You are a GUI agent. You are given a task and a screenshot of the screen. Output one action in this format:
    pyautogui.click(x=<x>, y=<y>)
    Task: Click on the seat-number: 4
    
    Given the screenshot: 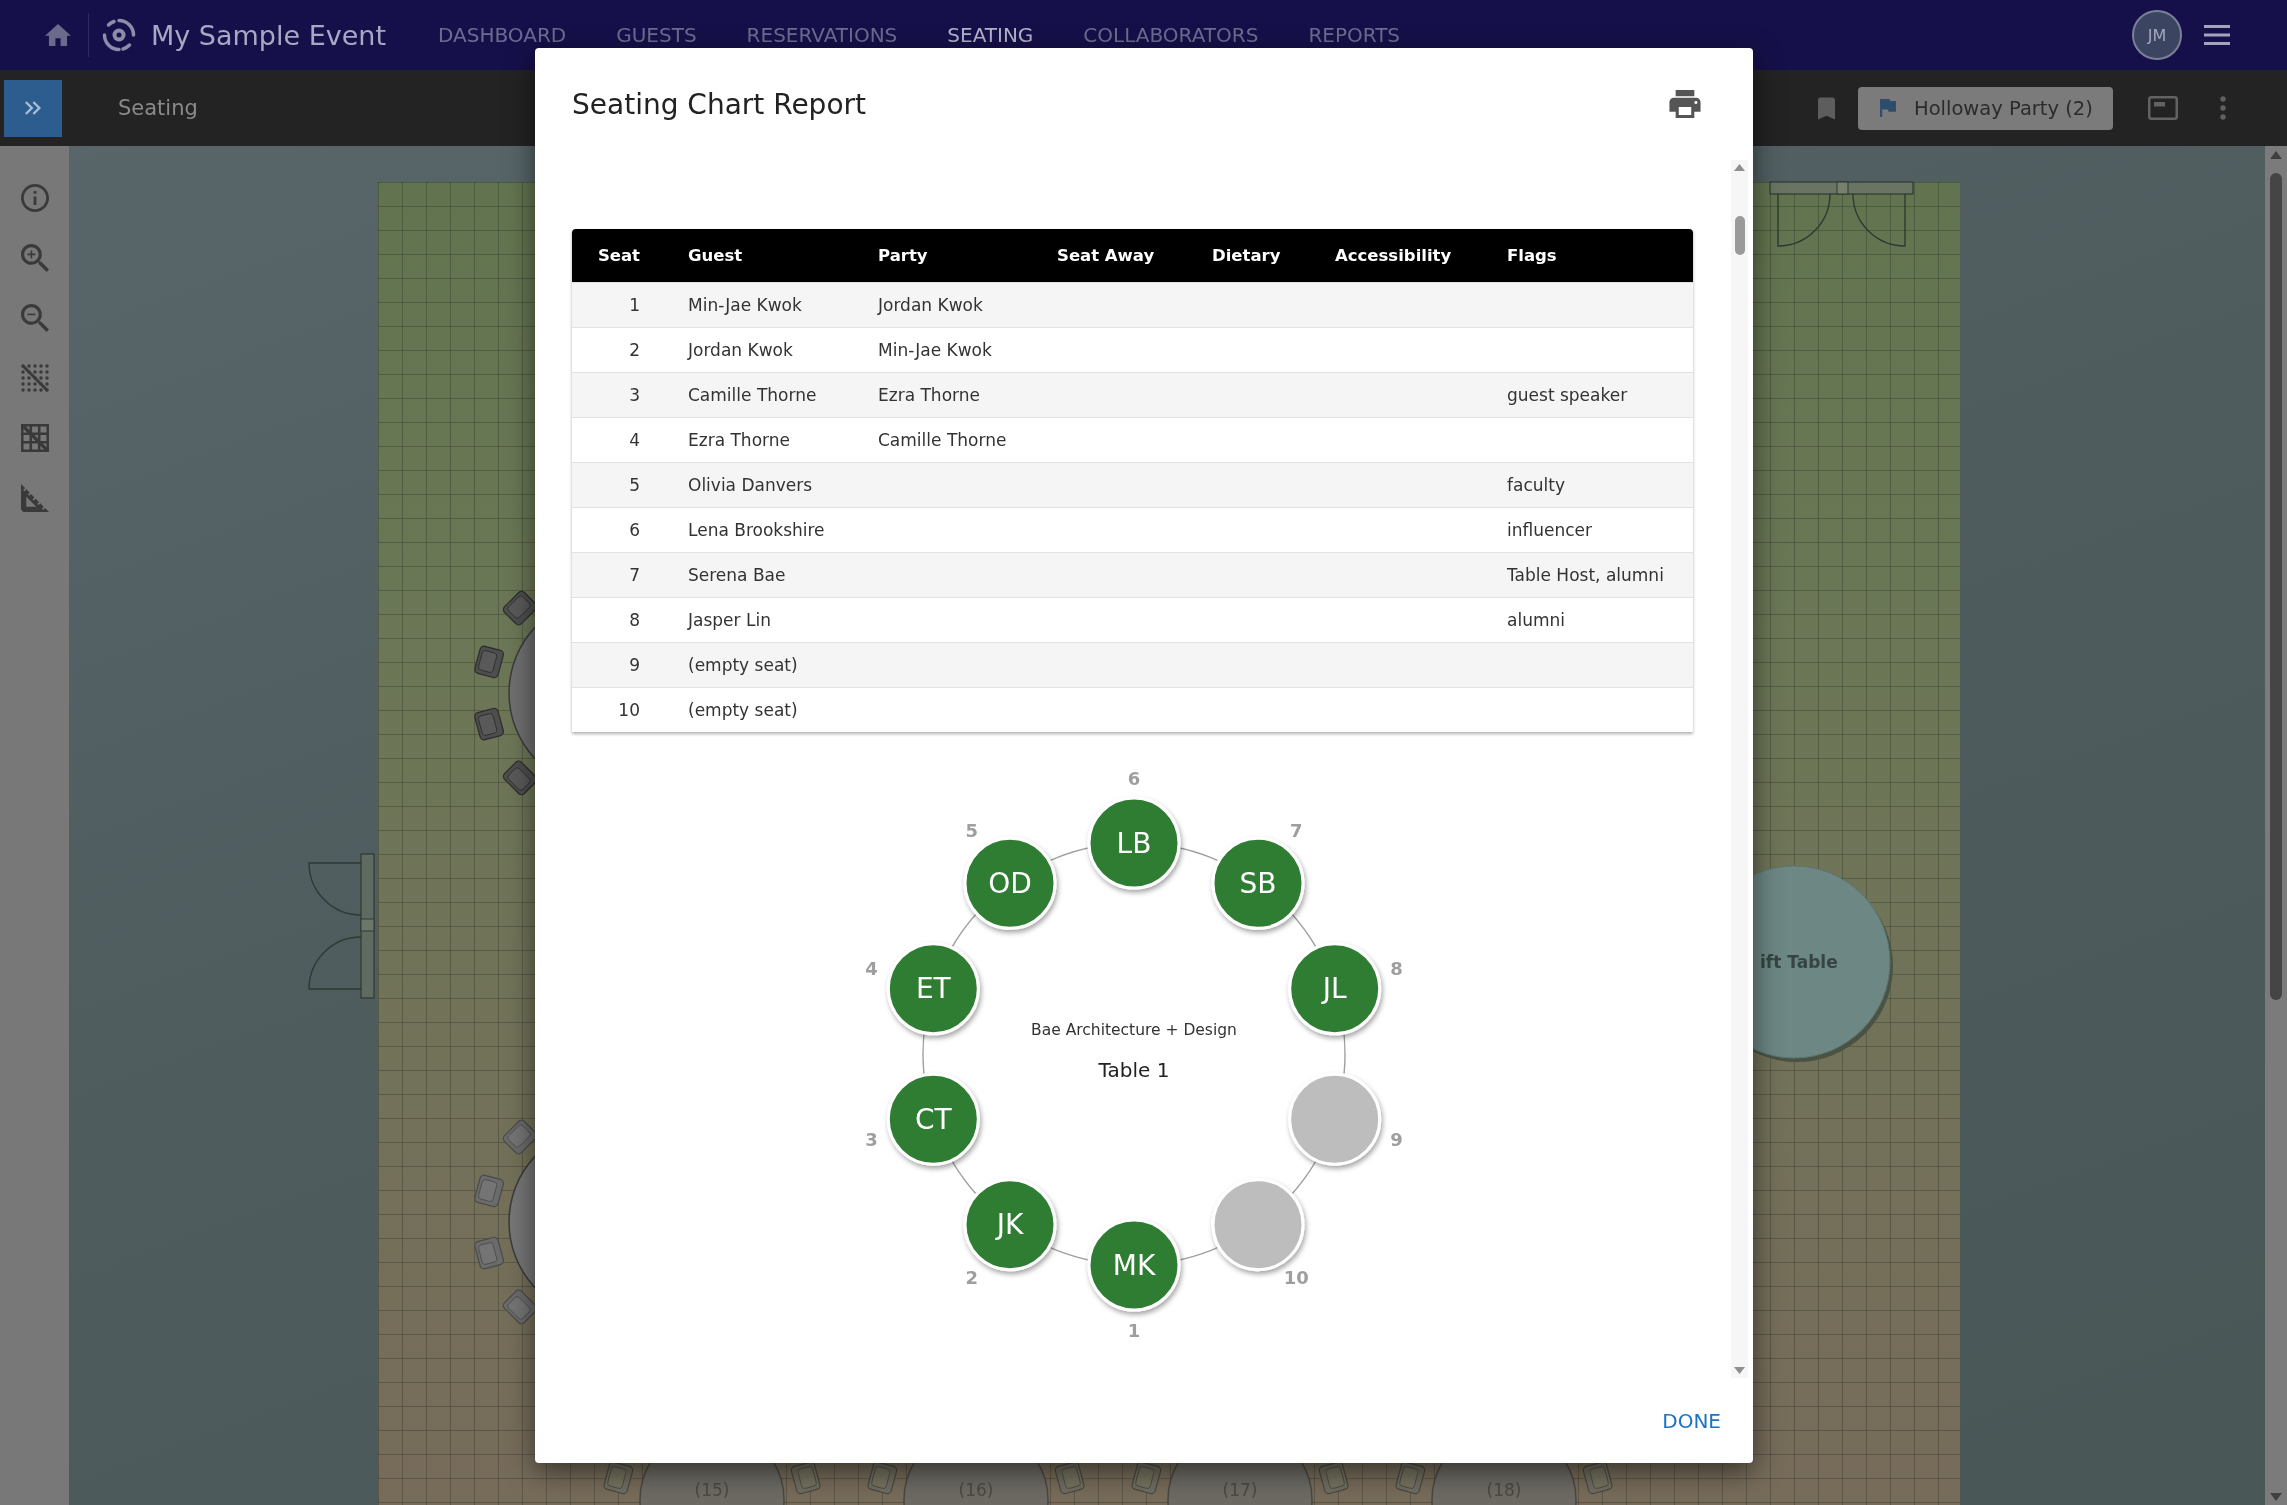 What is the action you would take?
    pyautogui.click(x=871, y=969)
    